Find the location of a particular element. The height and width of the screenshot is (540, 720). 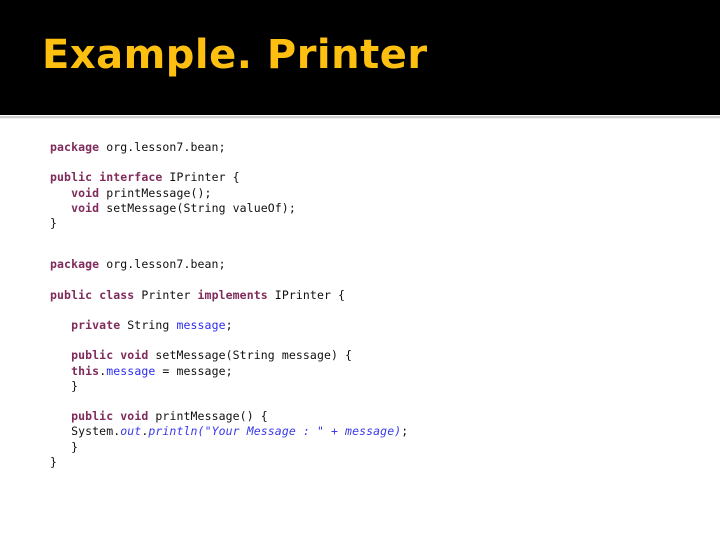

code-line: this.message = message; is located at coordinates (370, 371).